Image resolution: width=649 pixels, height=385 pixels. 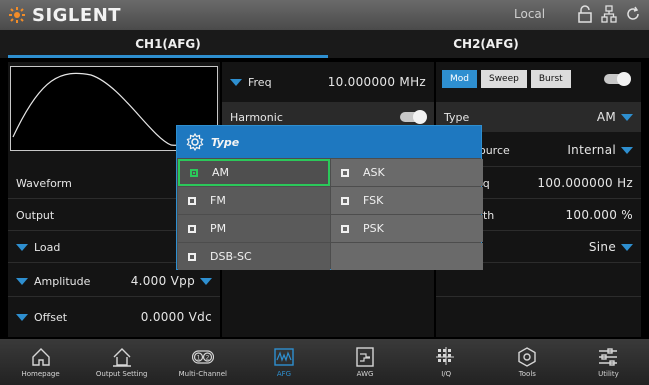 I want to click on option-label: FM, so click(x=218, y=200).